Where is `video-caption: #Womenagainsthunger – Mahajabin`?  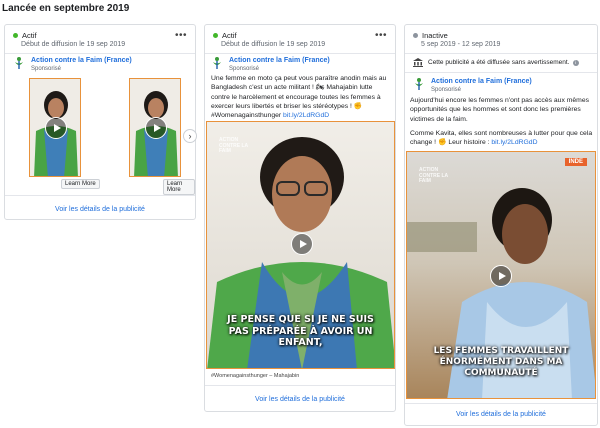 video-caption: #Womenagainsthunger – Mahajabin is located at coordinates (255, 376).